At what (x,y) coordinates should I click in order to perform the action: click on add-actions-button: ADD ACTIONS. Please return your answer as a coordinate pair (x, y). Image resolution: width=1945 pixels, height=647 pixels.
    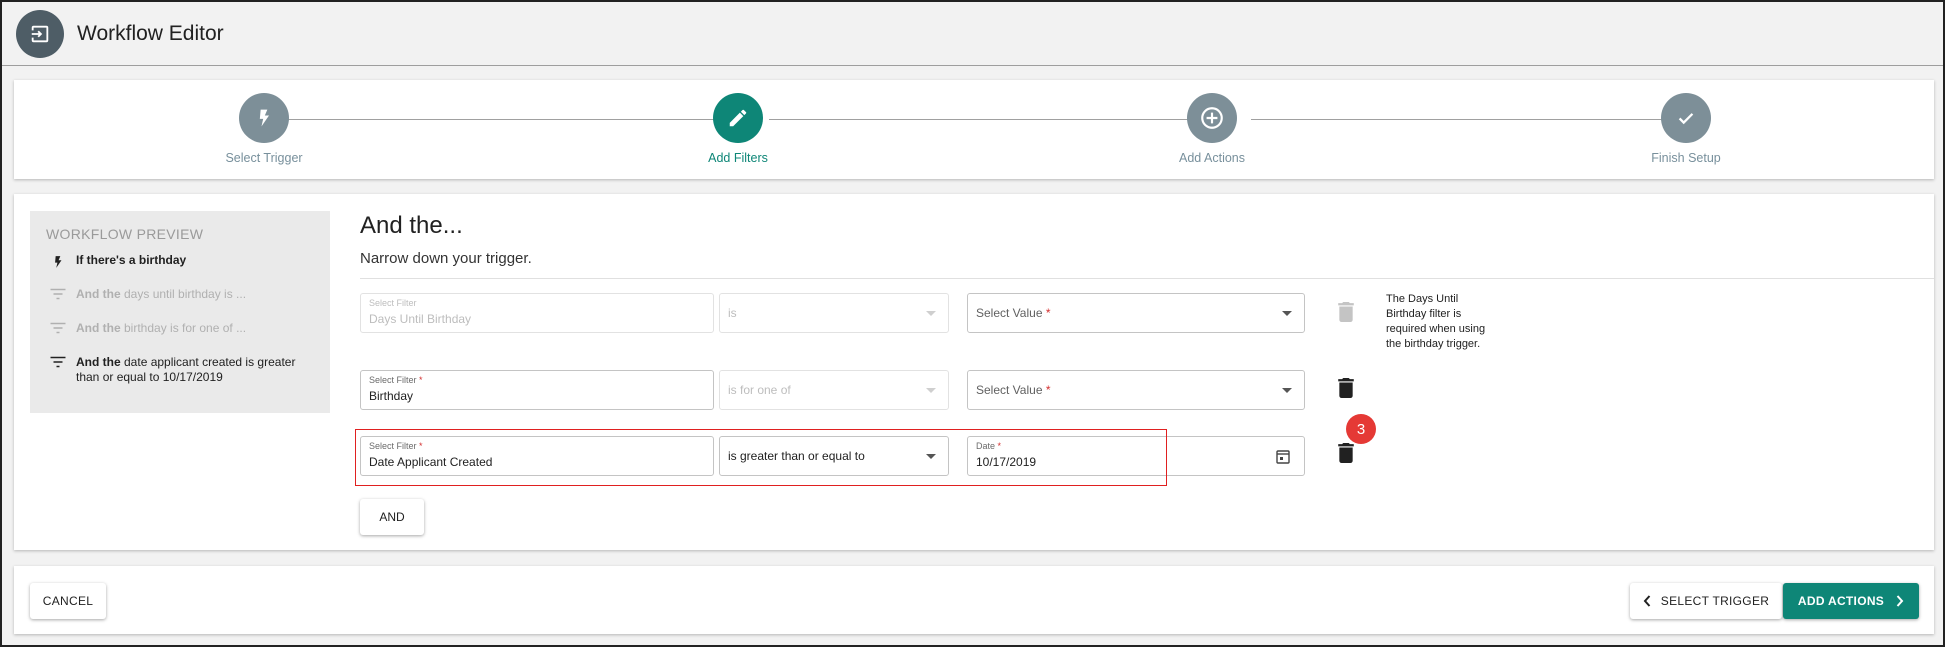
    Looking at the image, I should click on (1851, 601).